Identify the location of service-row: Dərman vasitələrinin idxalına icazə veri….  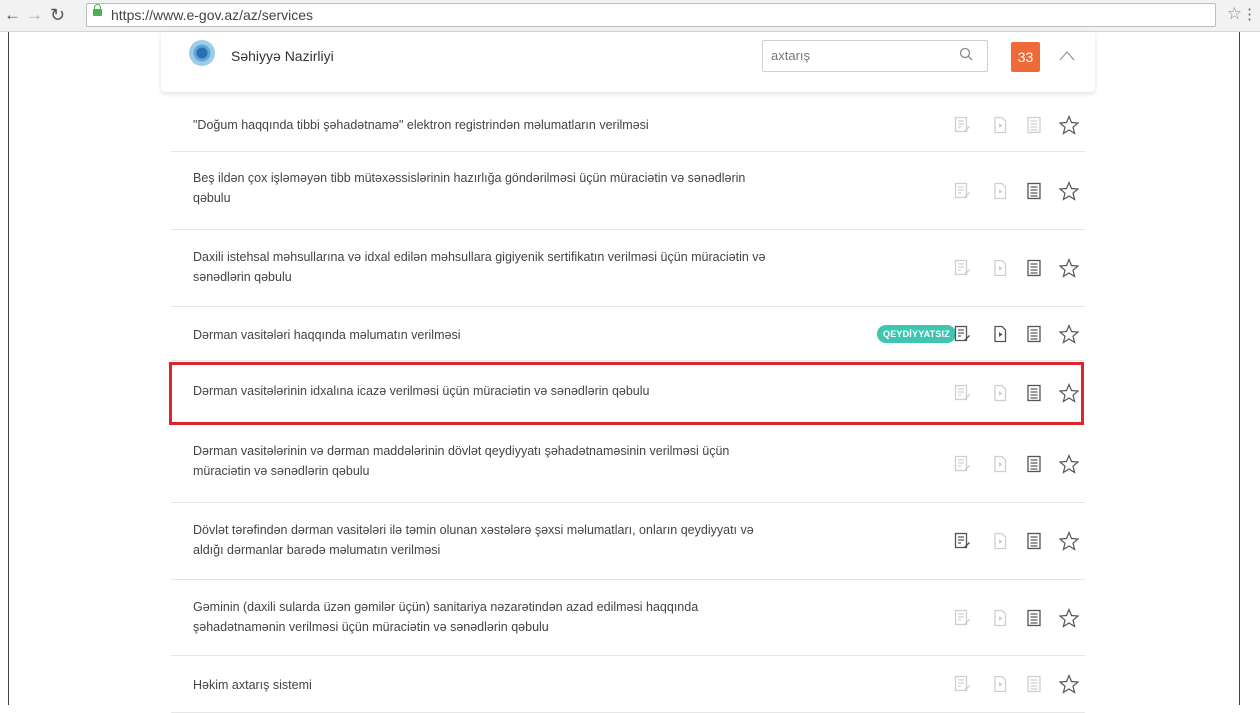
(628, 393).